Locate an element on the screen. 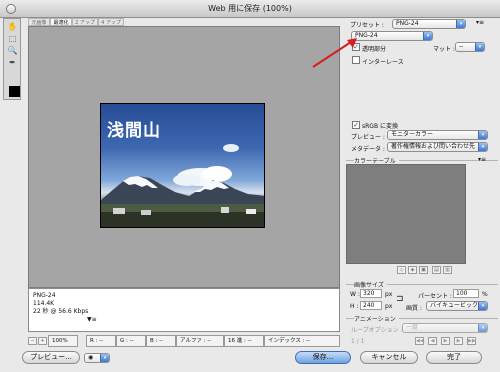  last-frame-icon: ▶▶ is located at coordinates (471, 341).